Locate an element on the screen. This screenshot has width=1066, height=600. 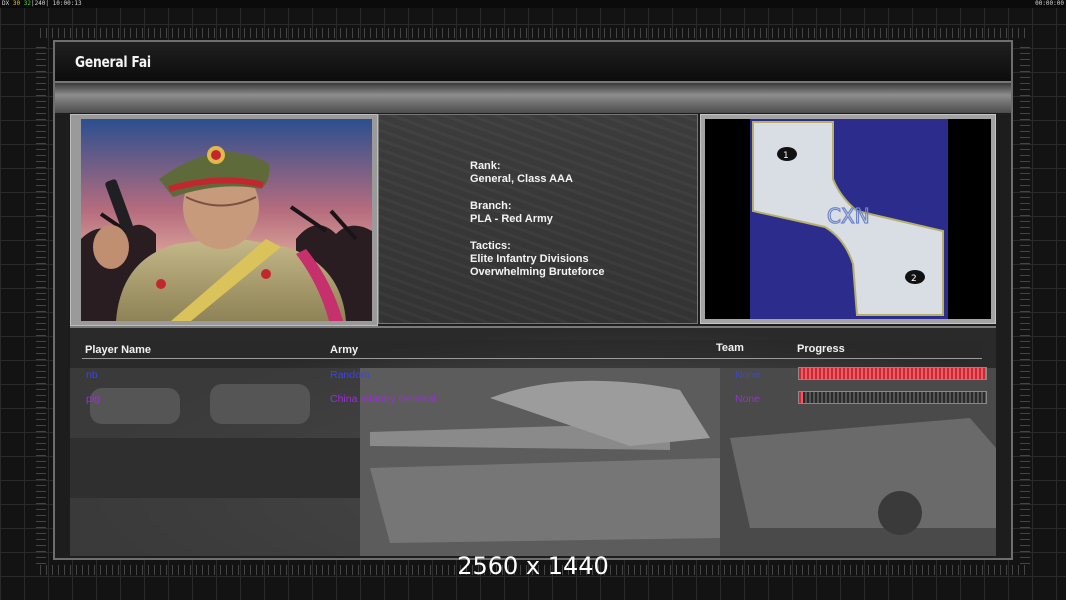
hud-fps-a: 30 is located at coordinates (16, 3).